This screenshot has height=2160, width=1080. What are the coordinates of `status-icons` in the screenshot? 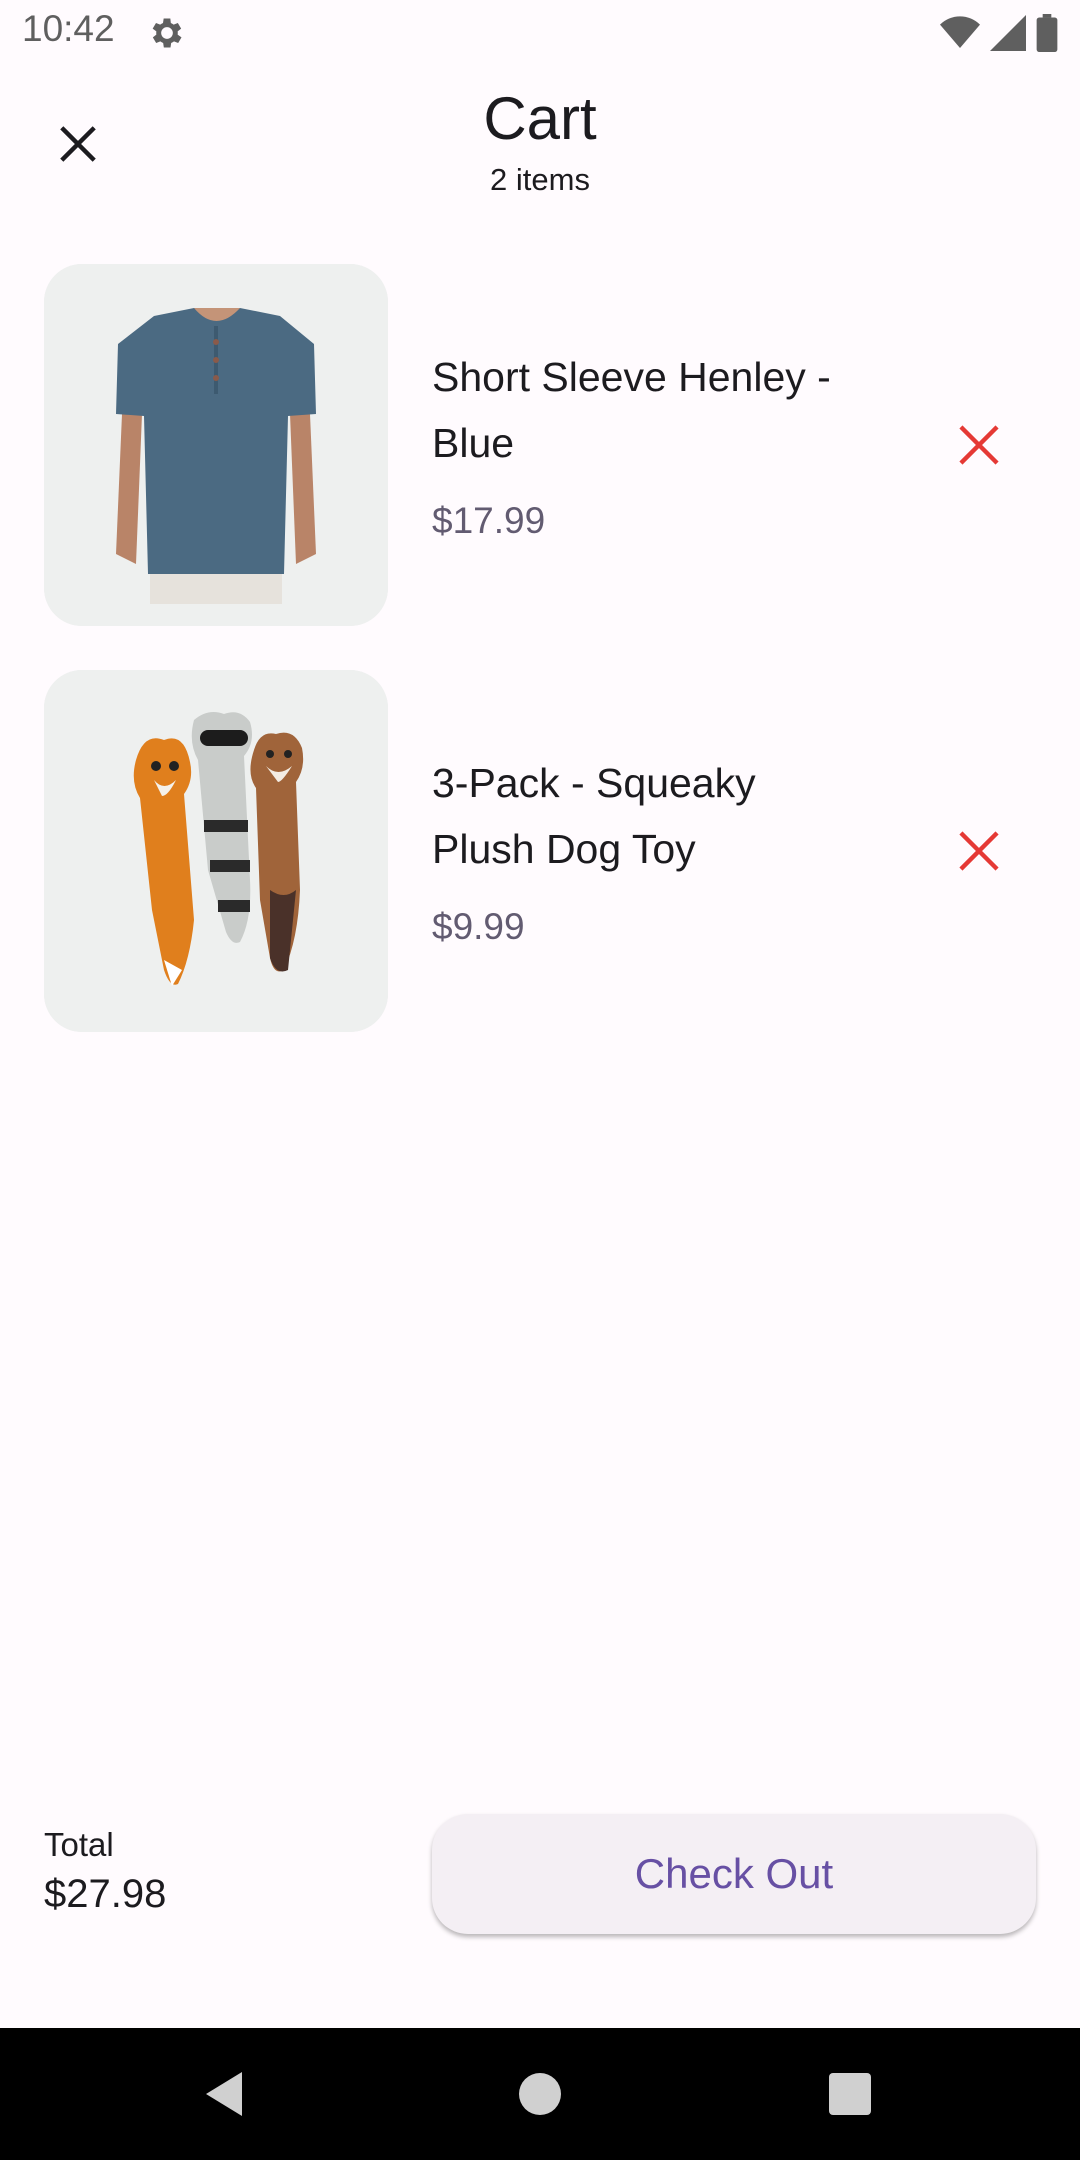 It's located at (999, 33).